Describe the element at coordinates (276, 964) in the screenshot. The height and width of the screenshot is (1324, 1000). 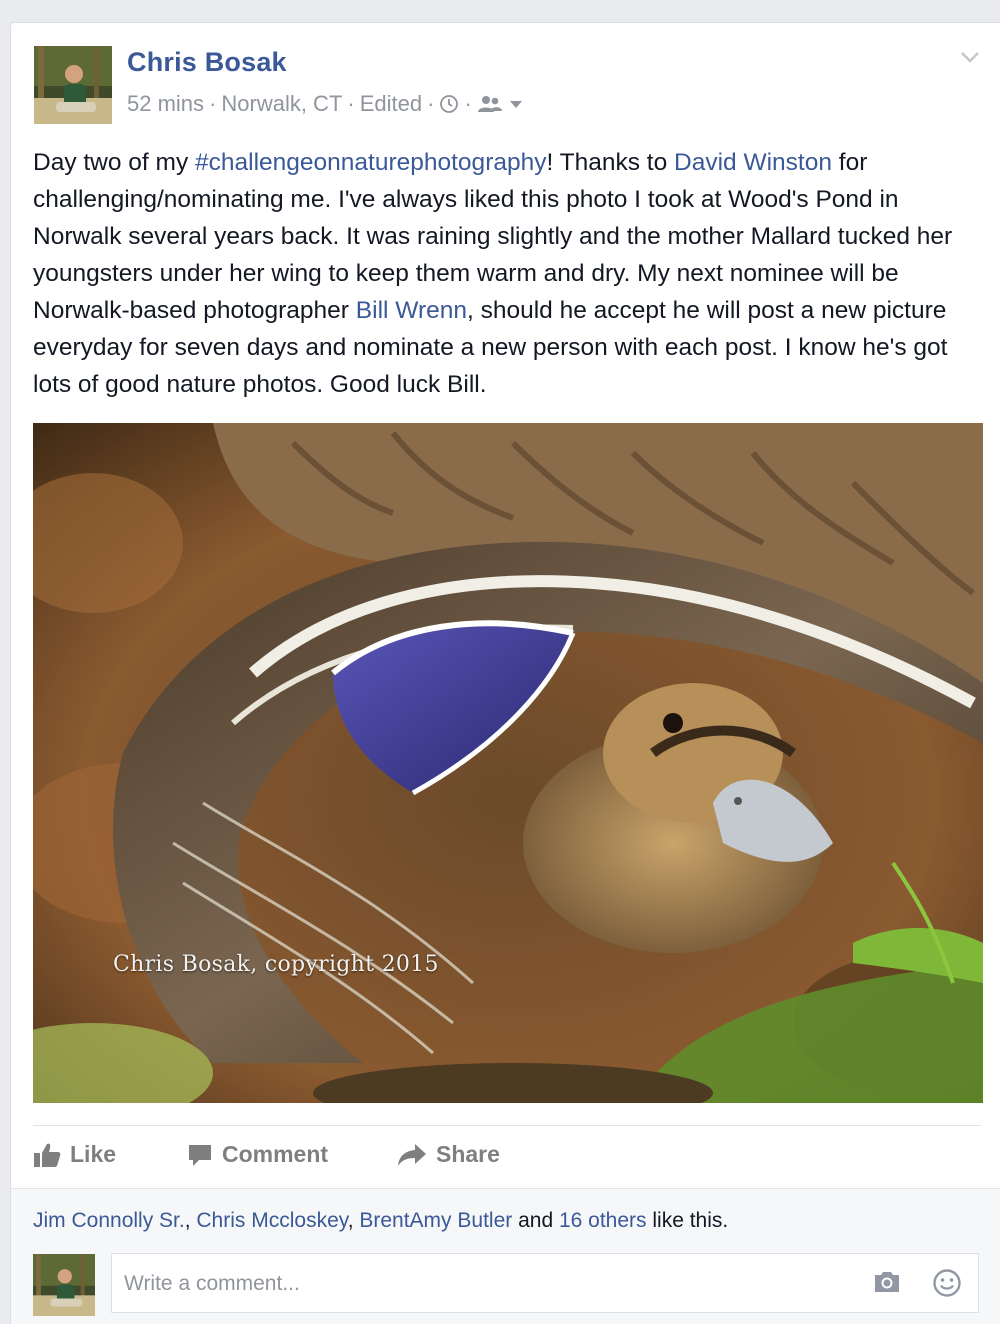
I see `photo-watermark: Chris Bosak, copyright 2015` at that location.